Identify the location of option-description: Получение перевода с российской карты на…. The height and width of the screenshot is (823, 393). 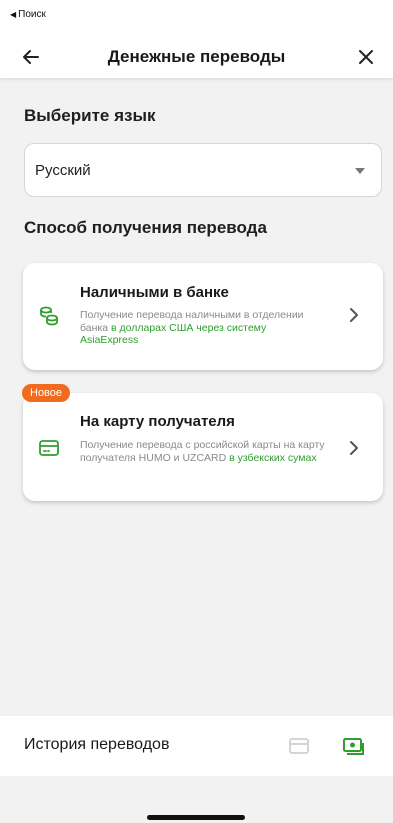
(202, 451).